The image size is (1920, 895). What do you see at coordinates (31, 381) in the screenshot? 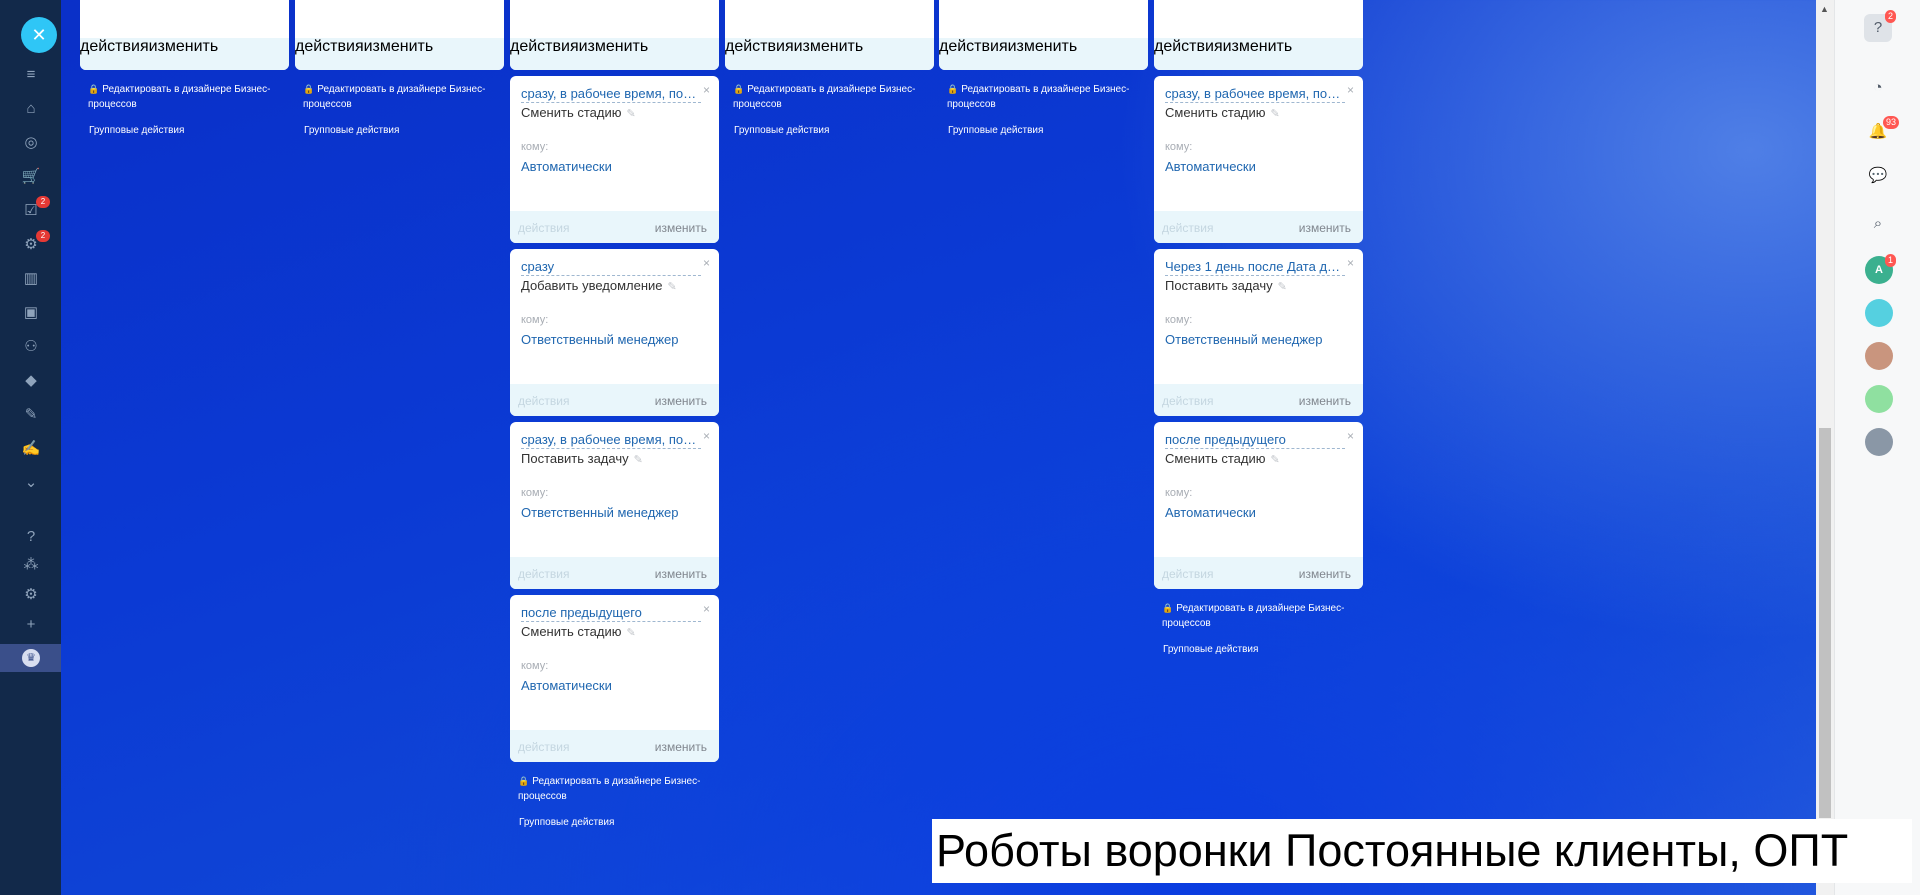
I see `box-icon: ◆` at bounding box center [31, 381].